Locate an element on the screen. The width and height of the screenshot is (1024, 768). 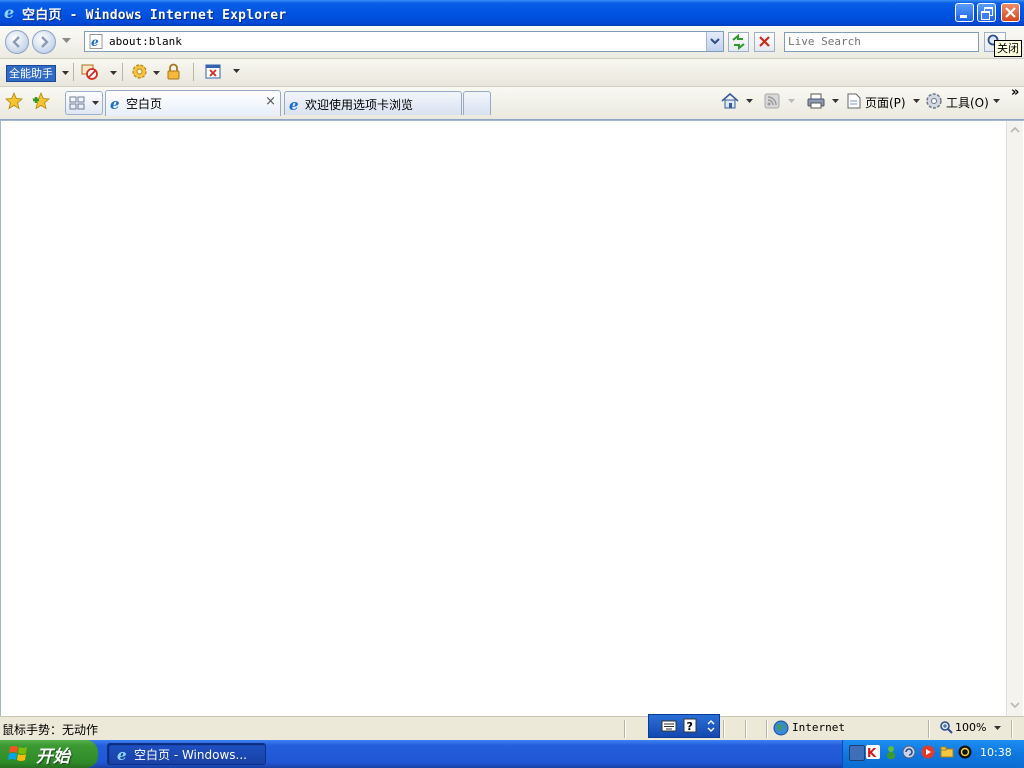
tools-dropdown-icon is located at coordinates (996, 101).